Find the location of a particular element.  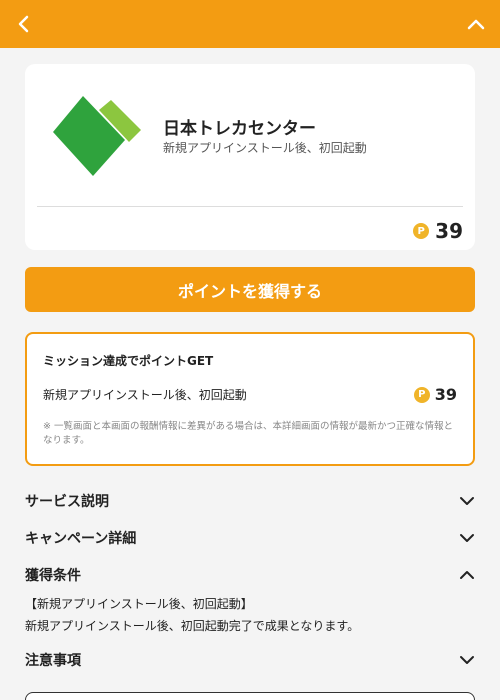

mission-points: P 39 is located at coordinates (435, 394).